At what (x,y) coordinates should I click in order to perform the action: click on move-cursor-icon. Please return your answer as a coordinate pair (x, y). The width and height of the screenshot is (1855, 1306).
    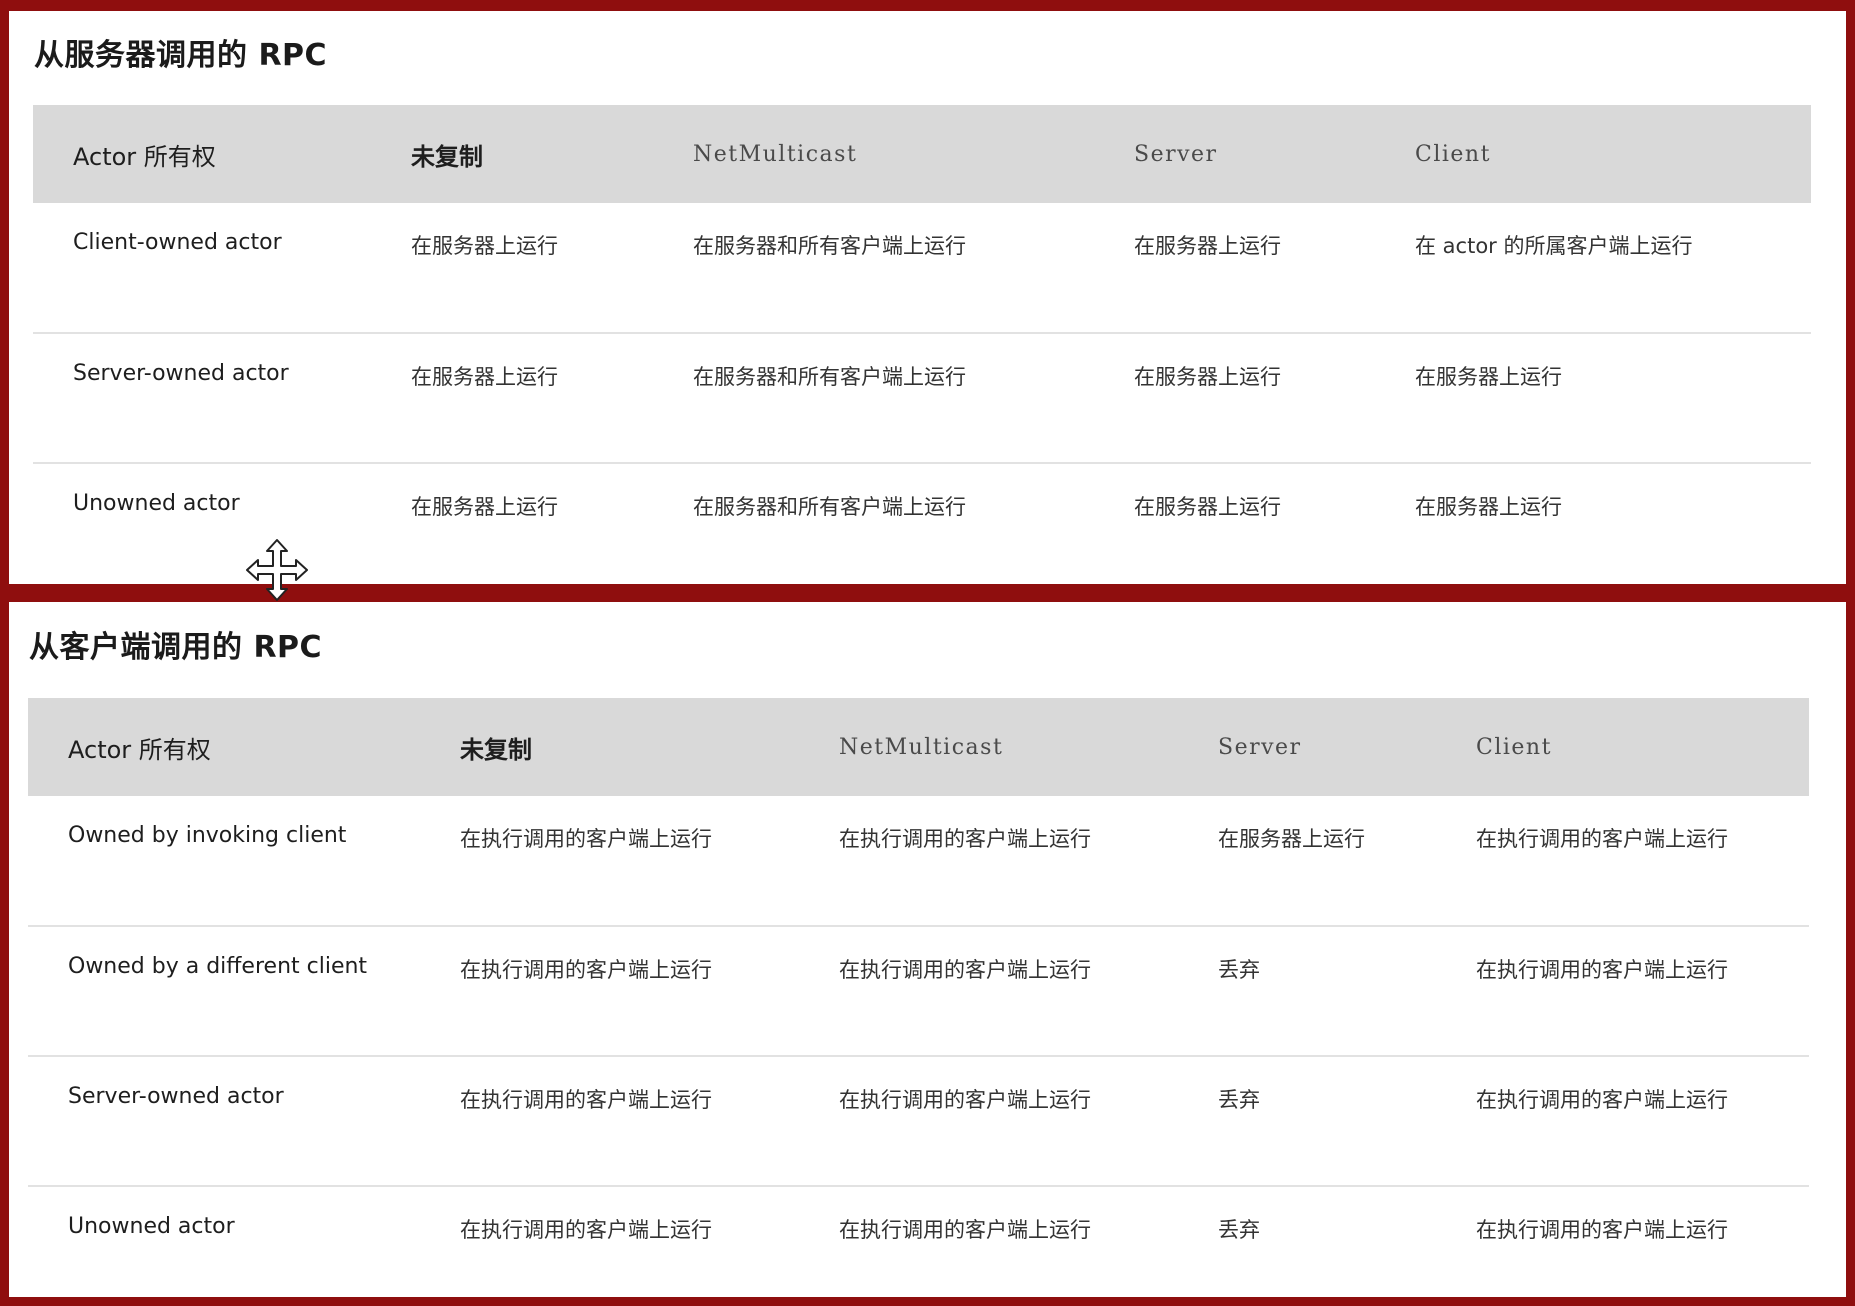
    Looking at the image, I should click on (277, 570).